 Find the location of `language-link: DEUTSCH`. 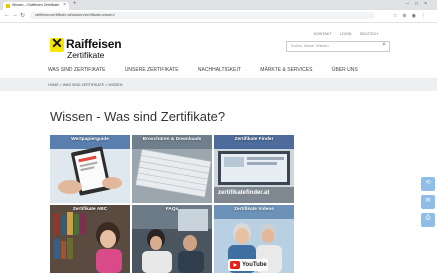

language-link: DEUTSCH is located at coordinates (369, 34).